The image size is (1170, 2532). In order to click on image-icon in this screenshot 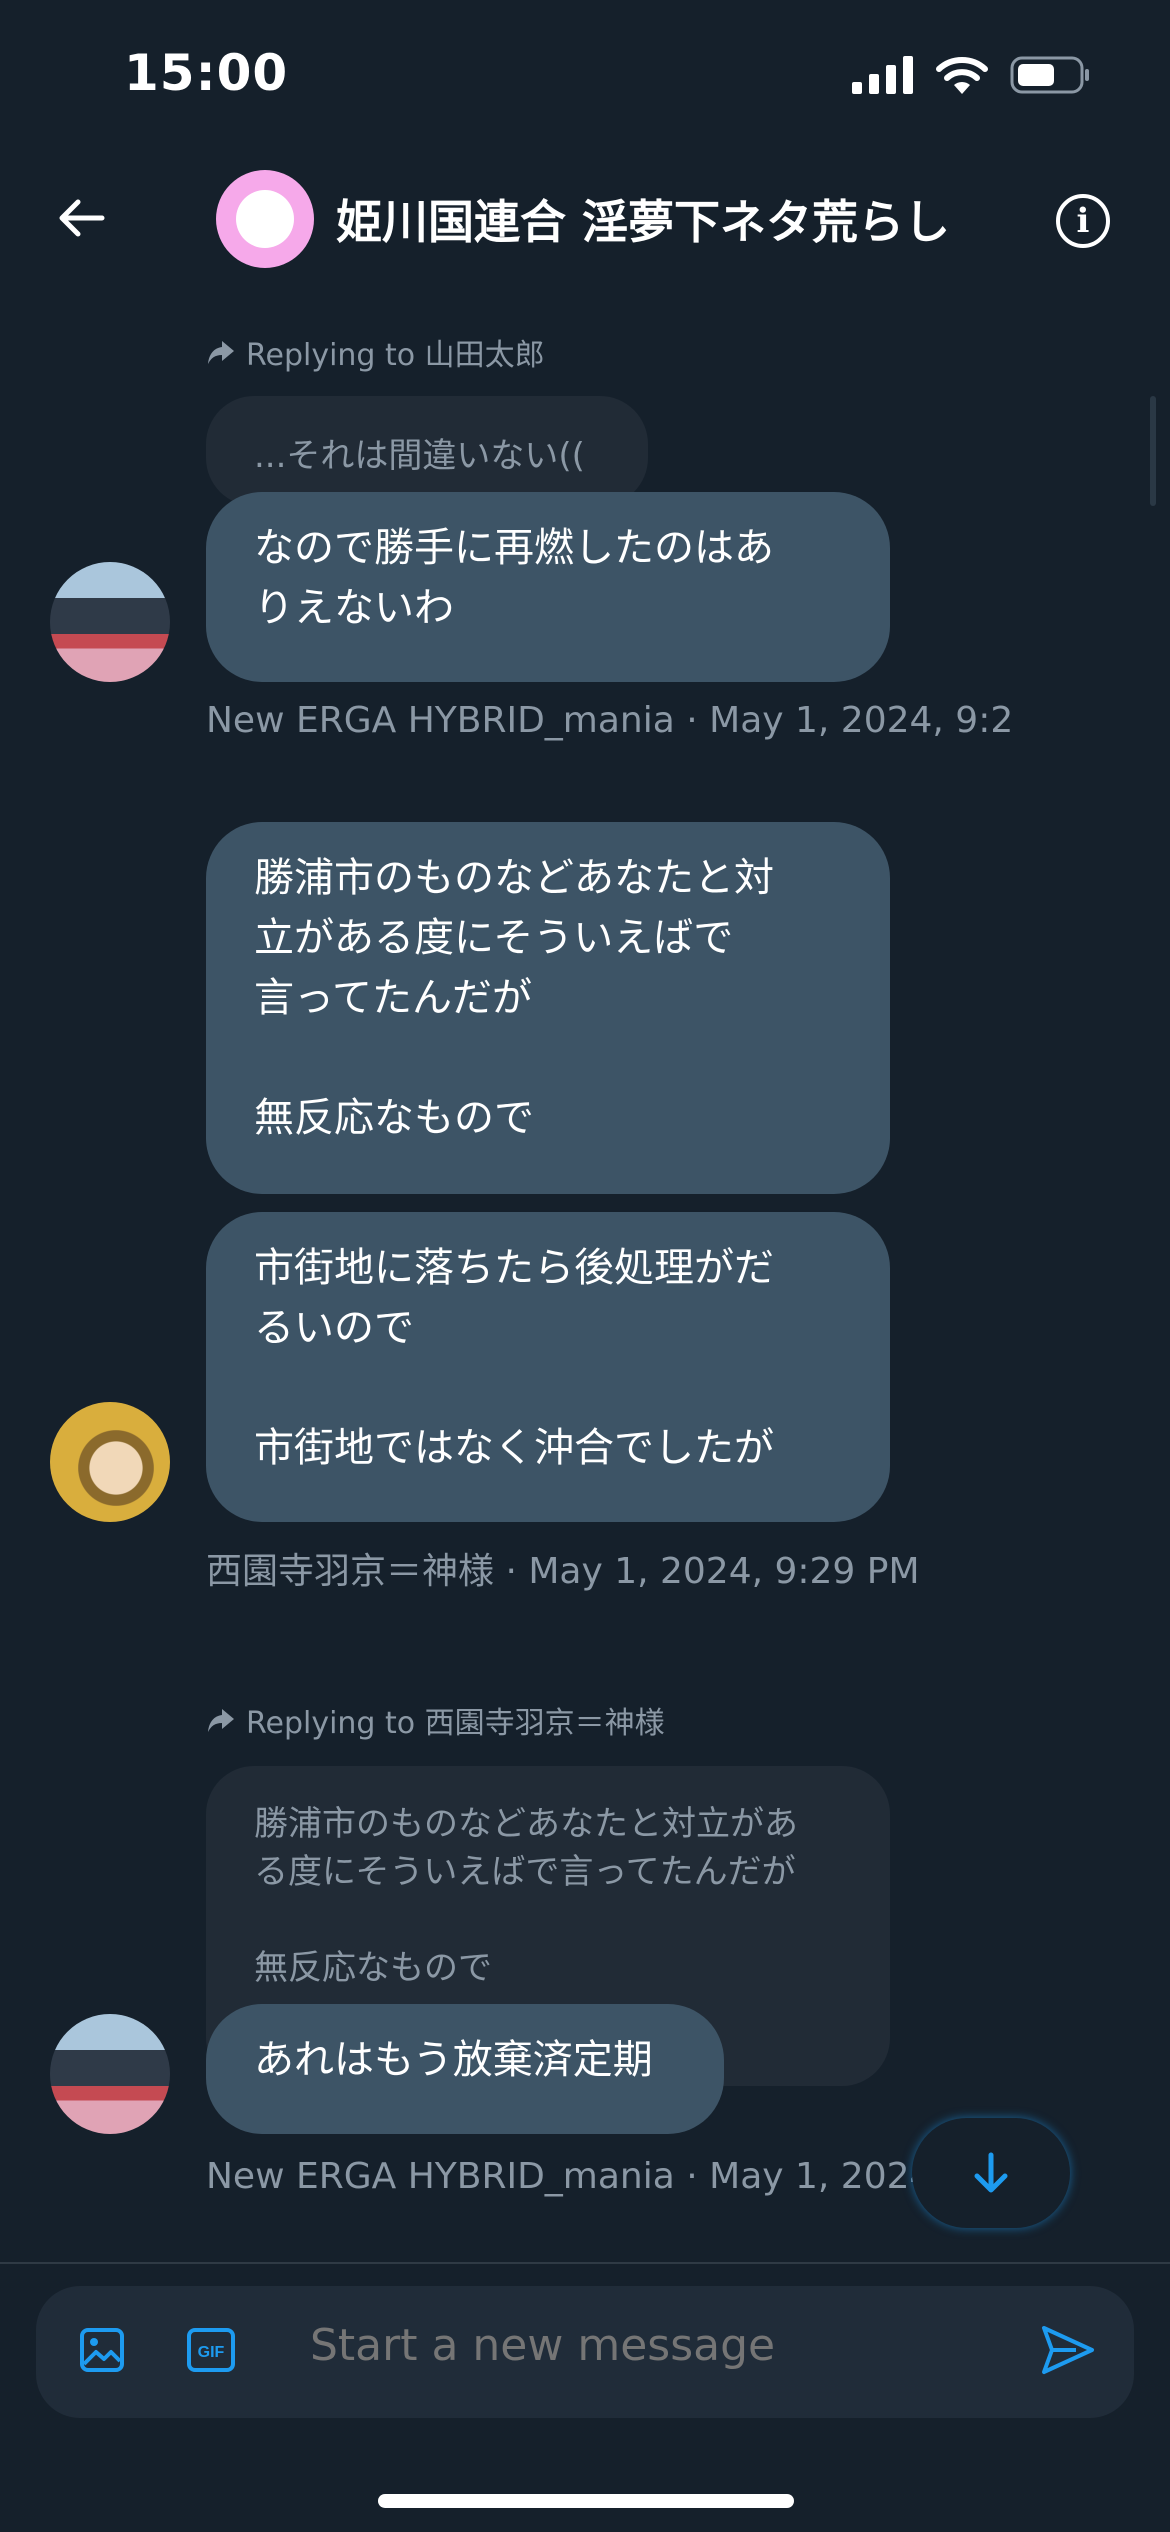, I will do `click(102, 2350)`.